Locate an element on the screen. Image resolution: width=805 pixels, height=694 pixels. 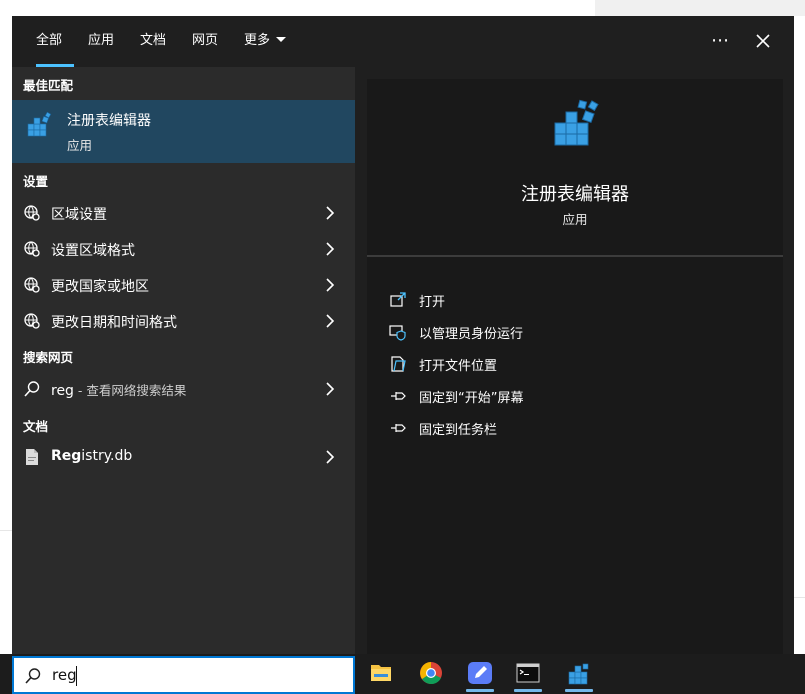
web-search-label: reg - 查看网络搜索结果 is located at coordinates (118, 389).